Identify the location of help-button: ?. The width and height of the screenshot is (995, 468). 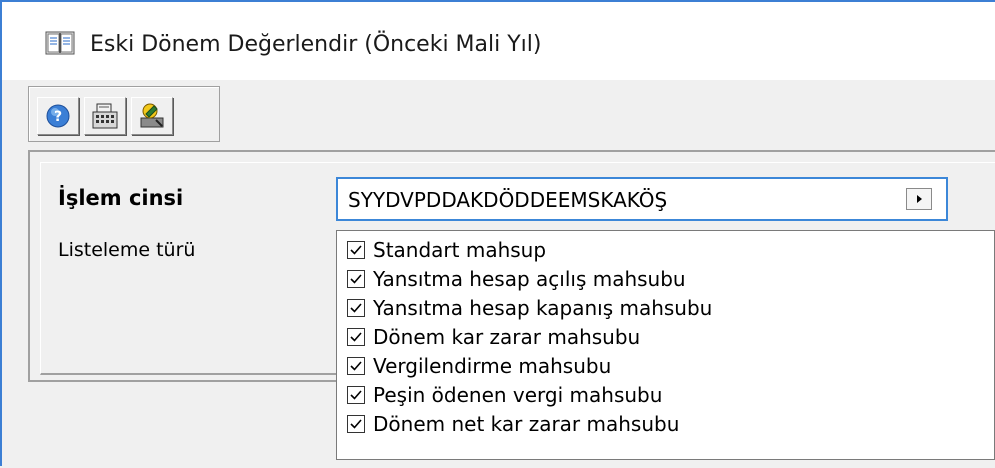
(58, 116).